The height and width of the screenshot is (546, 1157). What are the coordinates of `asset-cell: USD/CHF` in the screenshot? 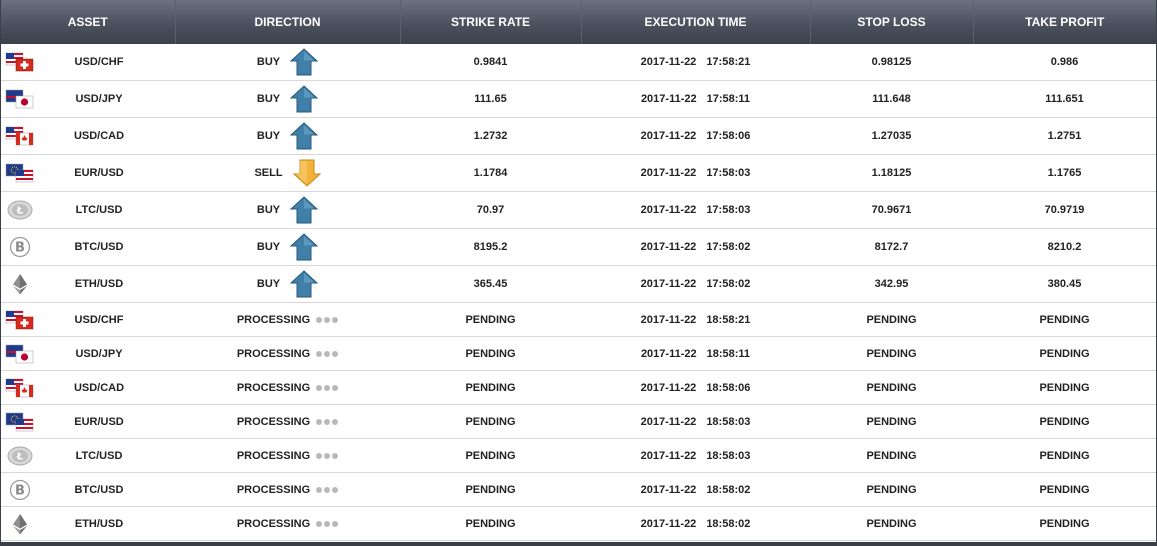 It's located at (88, 62).